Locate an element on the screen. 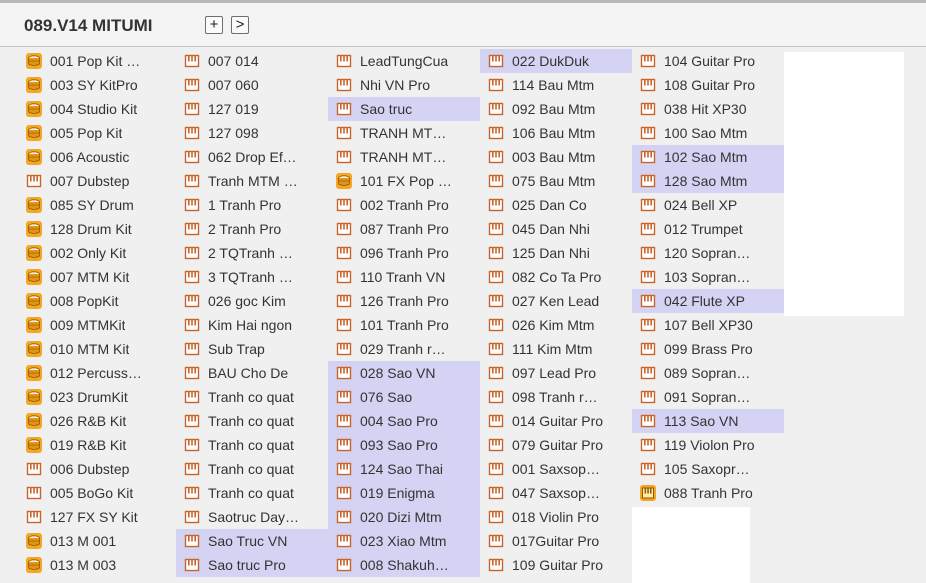 This screenshot has height=583, width=926. patch-item: 114 Bau Mtm is located at coordinates (556, 85).